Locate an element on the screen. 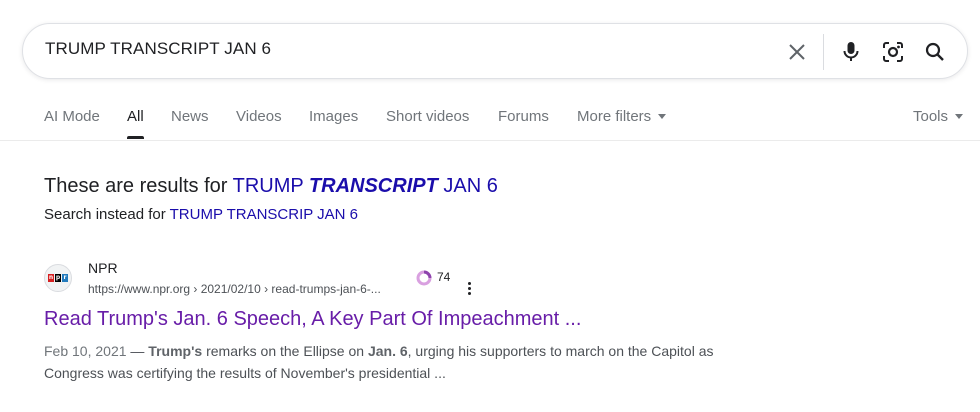  npr-logo-letter-n: n is located at coordinates (51, 278).